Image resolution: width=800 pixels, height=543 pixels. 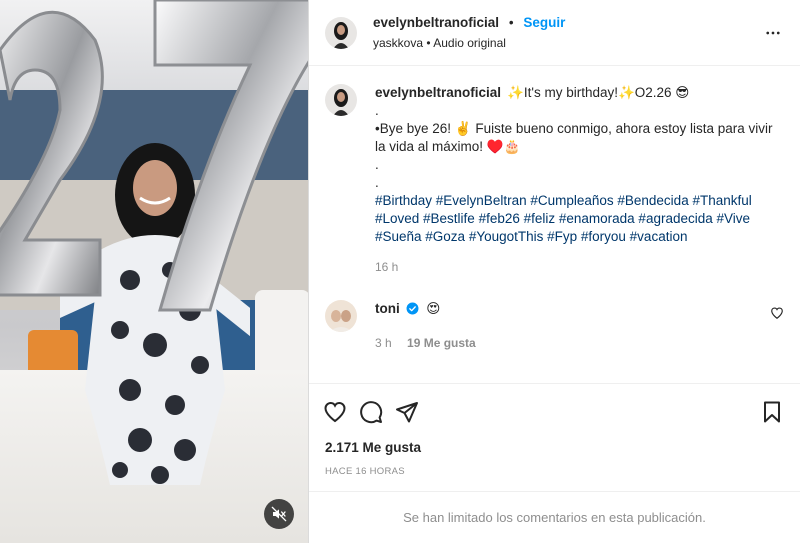 I want to click on paper-plane-icon, so click(x=407, y=411).